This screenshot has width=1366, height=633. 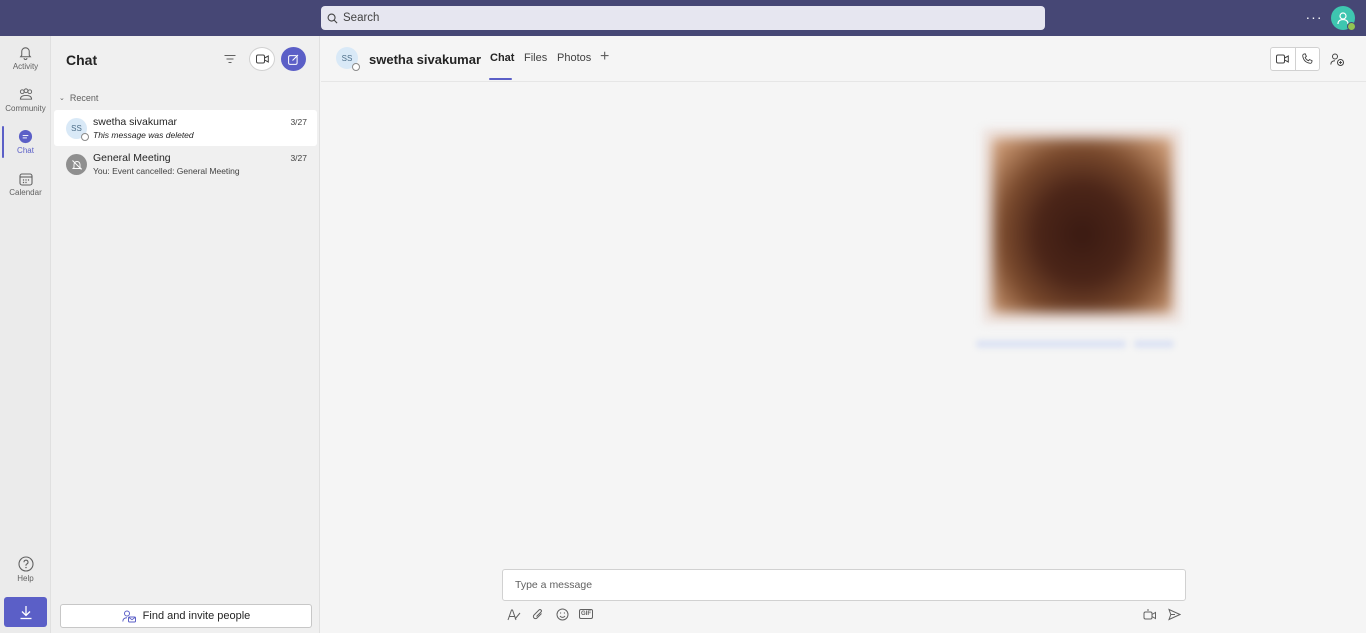 I want to click on find-invite-people-button: Find and invite people, so click(x=186, y=616).